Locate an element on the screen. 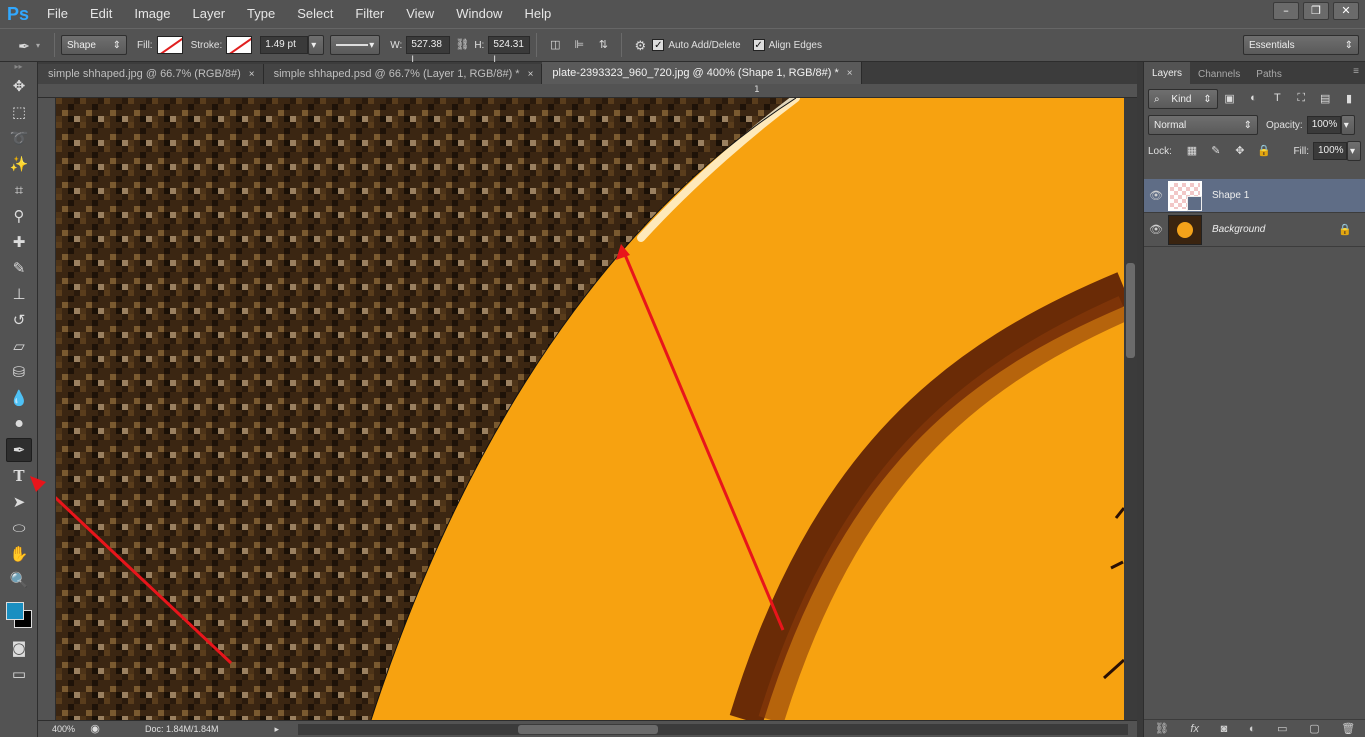  fill-swatch is located at coordinates (169, 45).